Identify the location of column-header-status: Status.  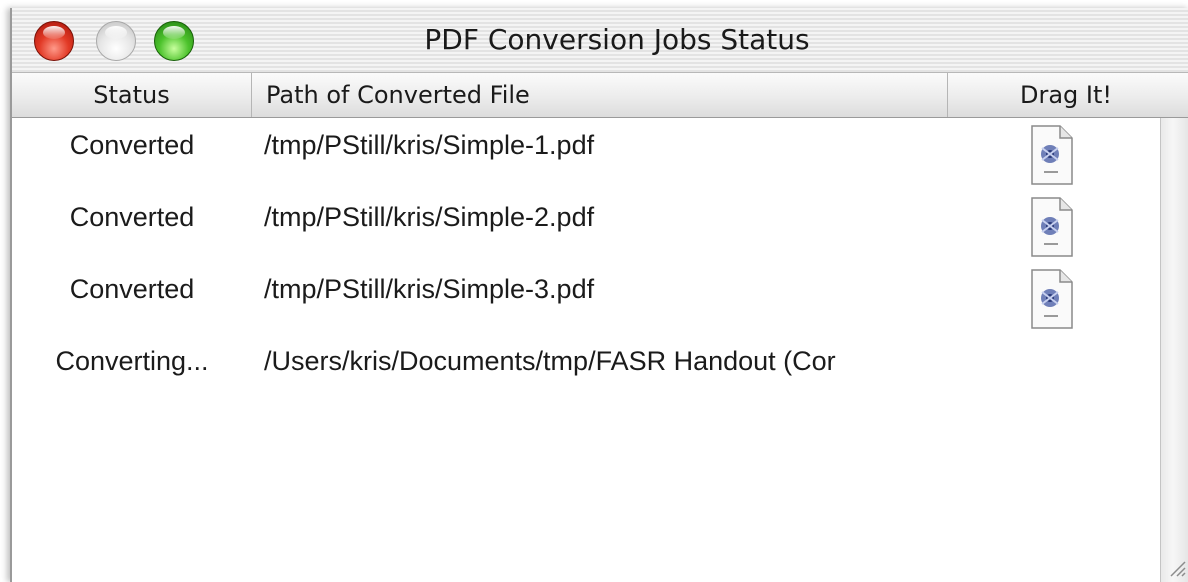
(132, 95).